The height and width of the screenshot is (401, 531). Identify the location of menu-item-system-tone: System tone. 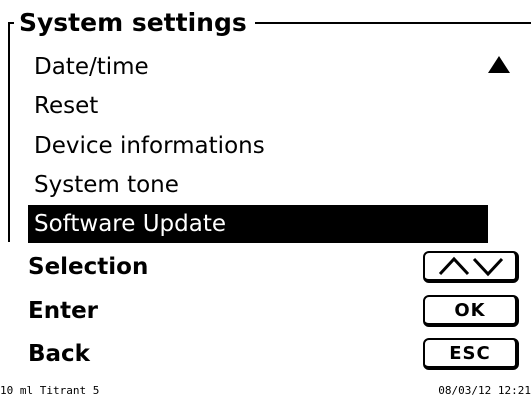
(258, 185).